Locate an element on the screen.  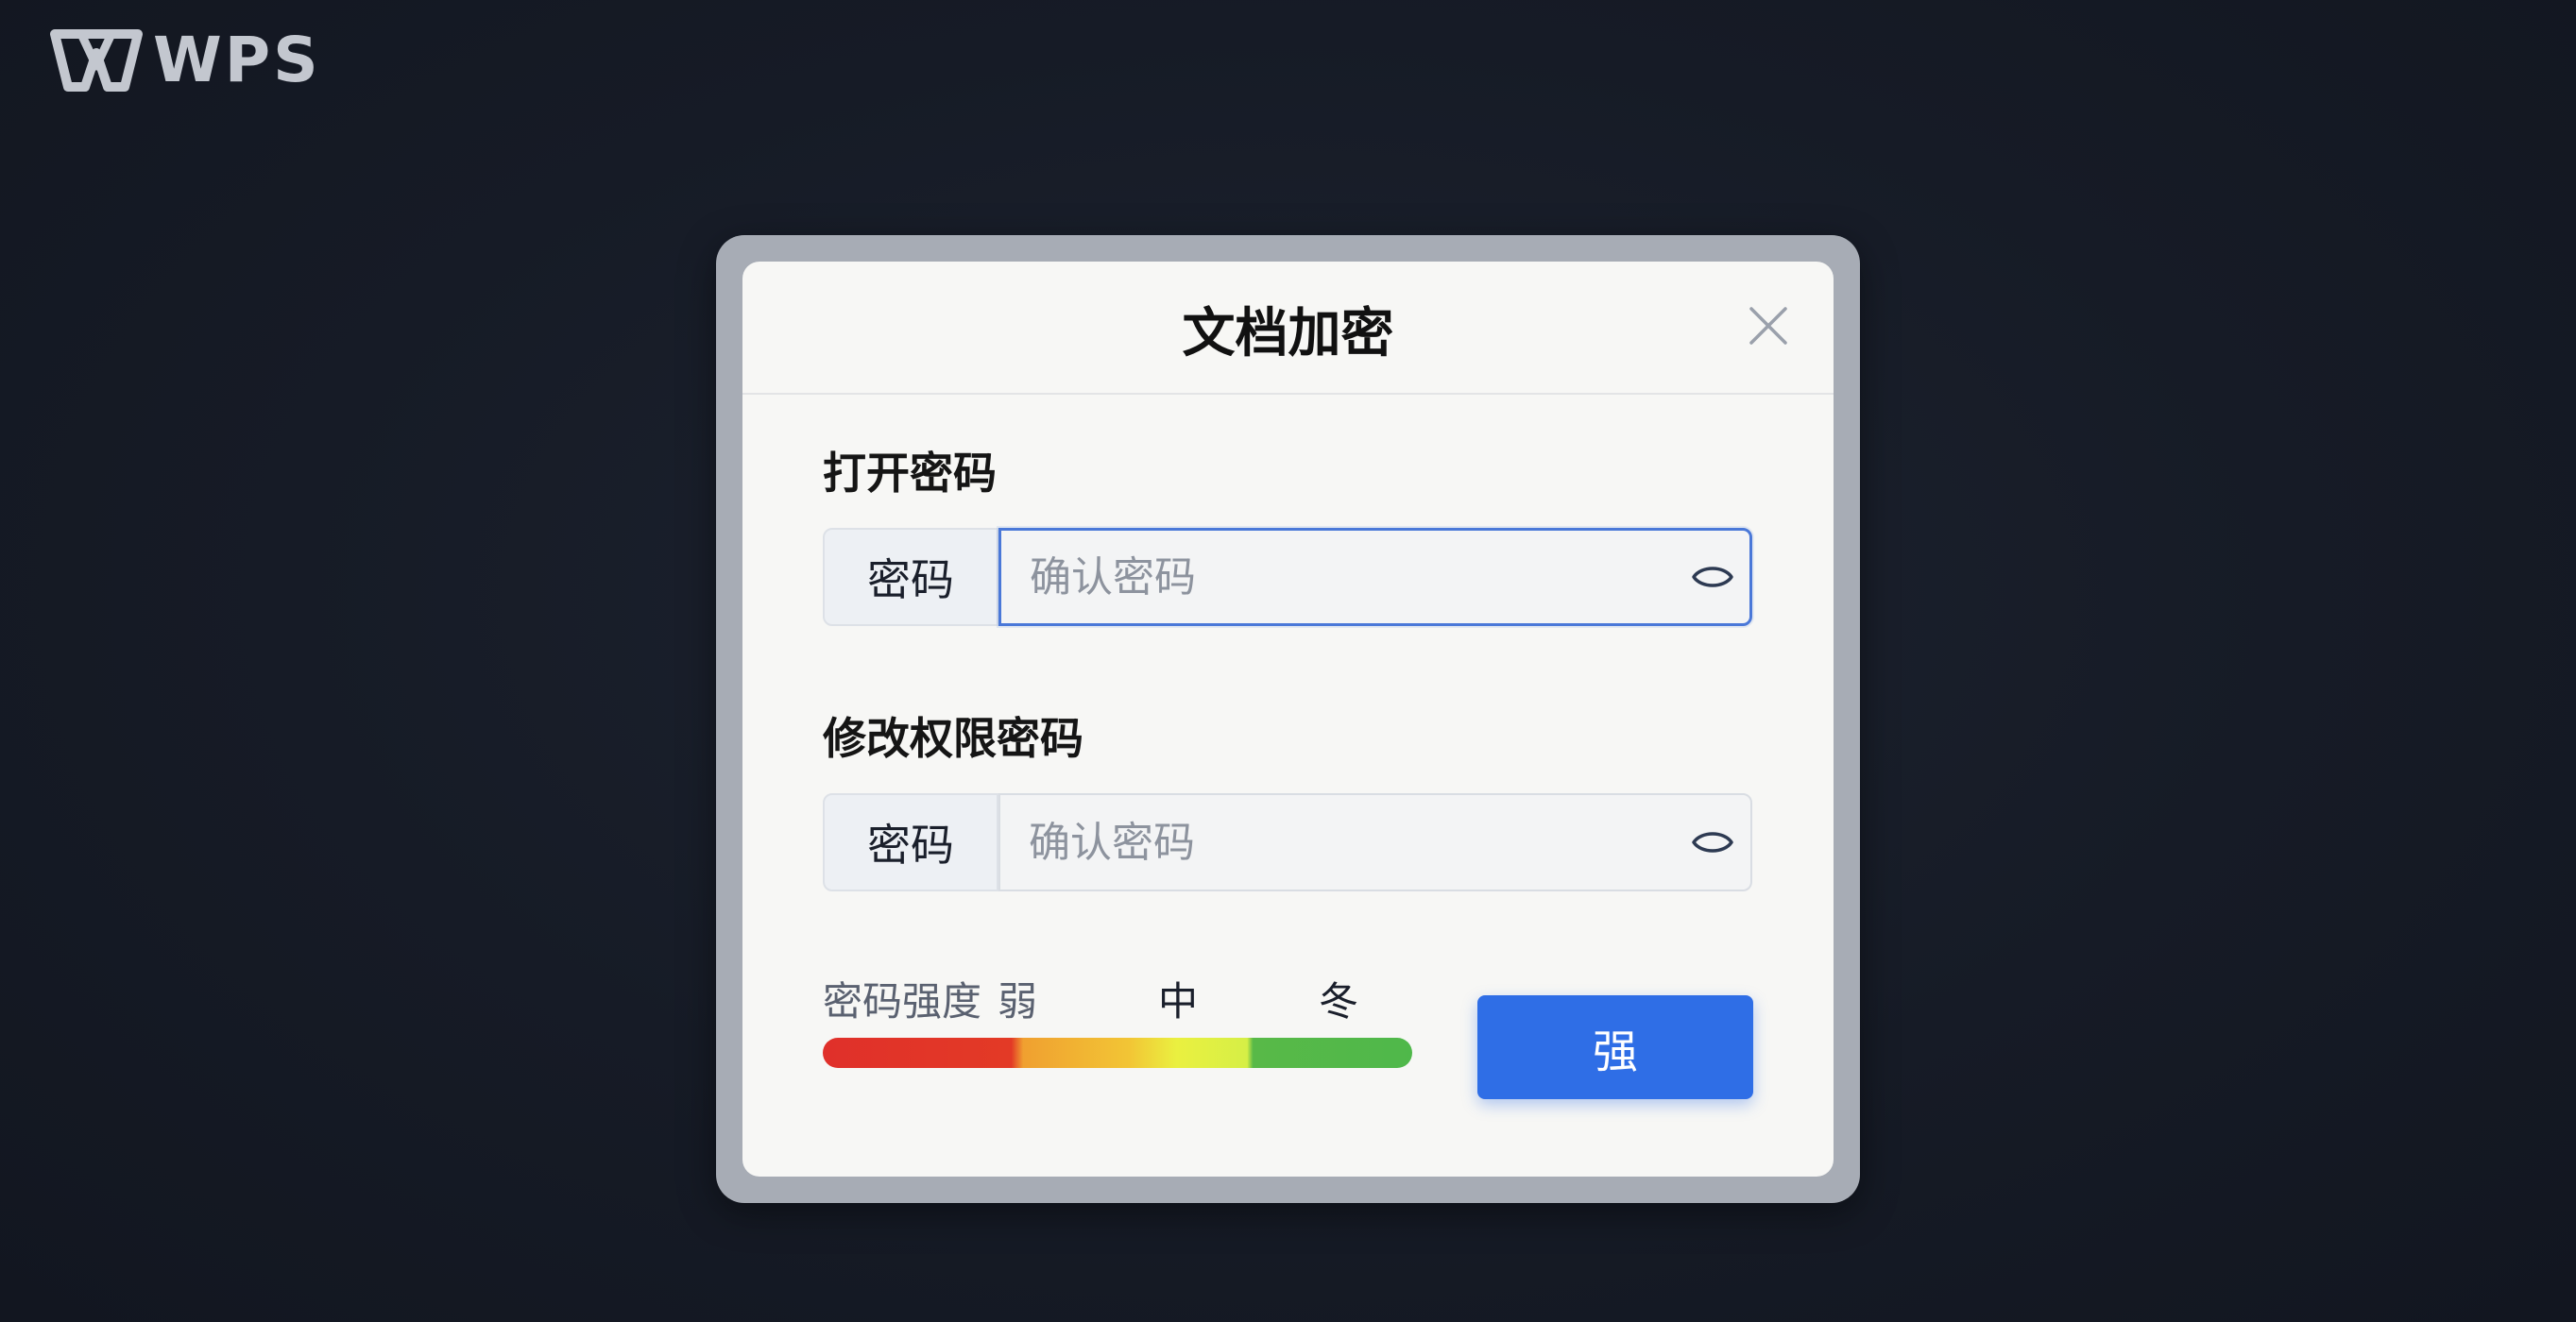
dialog-title: 文档加密 is located at coordinates (1288, 333).